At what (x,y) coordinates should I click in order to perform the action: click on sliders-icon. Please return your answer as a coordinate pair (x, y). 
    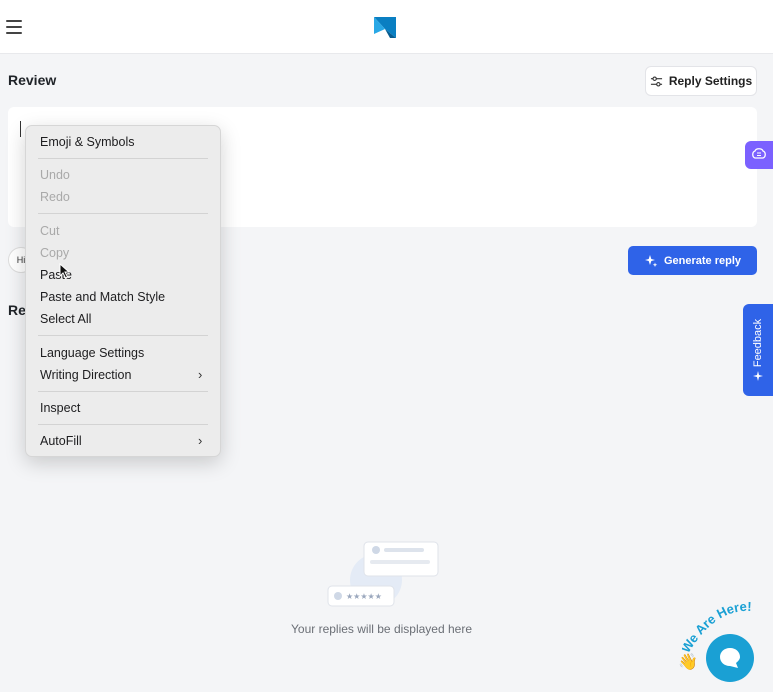
    Looking at the image, I should click on (656, 81).